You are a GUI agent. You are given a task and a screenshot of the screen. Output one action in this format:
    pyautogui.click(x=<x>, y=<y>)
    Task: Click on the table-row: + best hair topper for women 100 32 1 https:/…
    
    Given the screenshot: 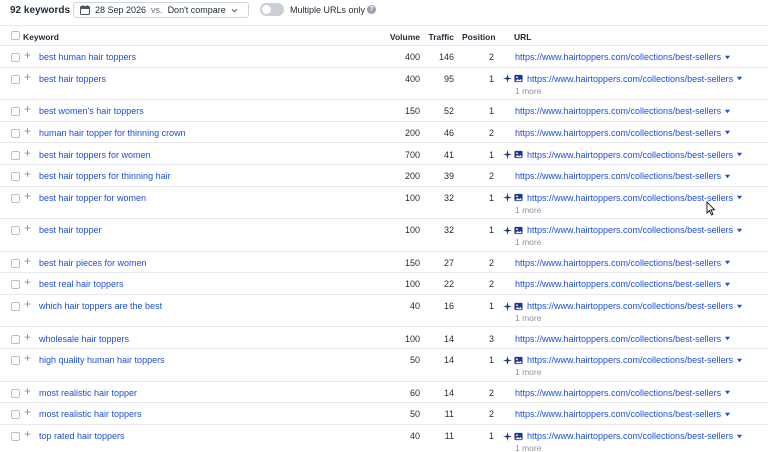 What is the action you would take?
    pyautogui.click(x=384, y=203)
    